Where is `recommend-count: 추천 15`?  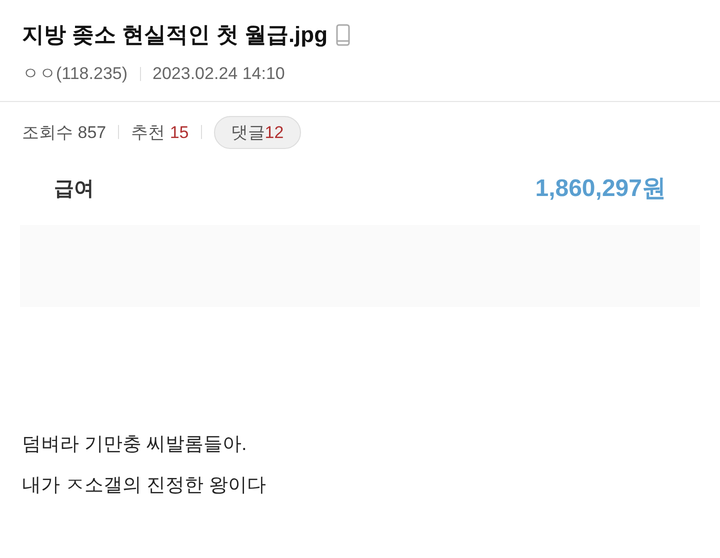
recommend-count: 추천 15 is located at coordinates (160, 133).